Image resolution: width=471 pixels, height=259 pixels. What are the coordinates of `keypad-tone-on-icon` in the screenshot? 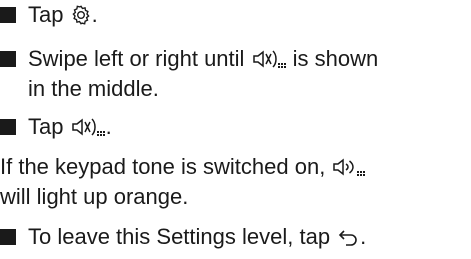 It's located at (349, 167).